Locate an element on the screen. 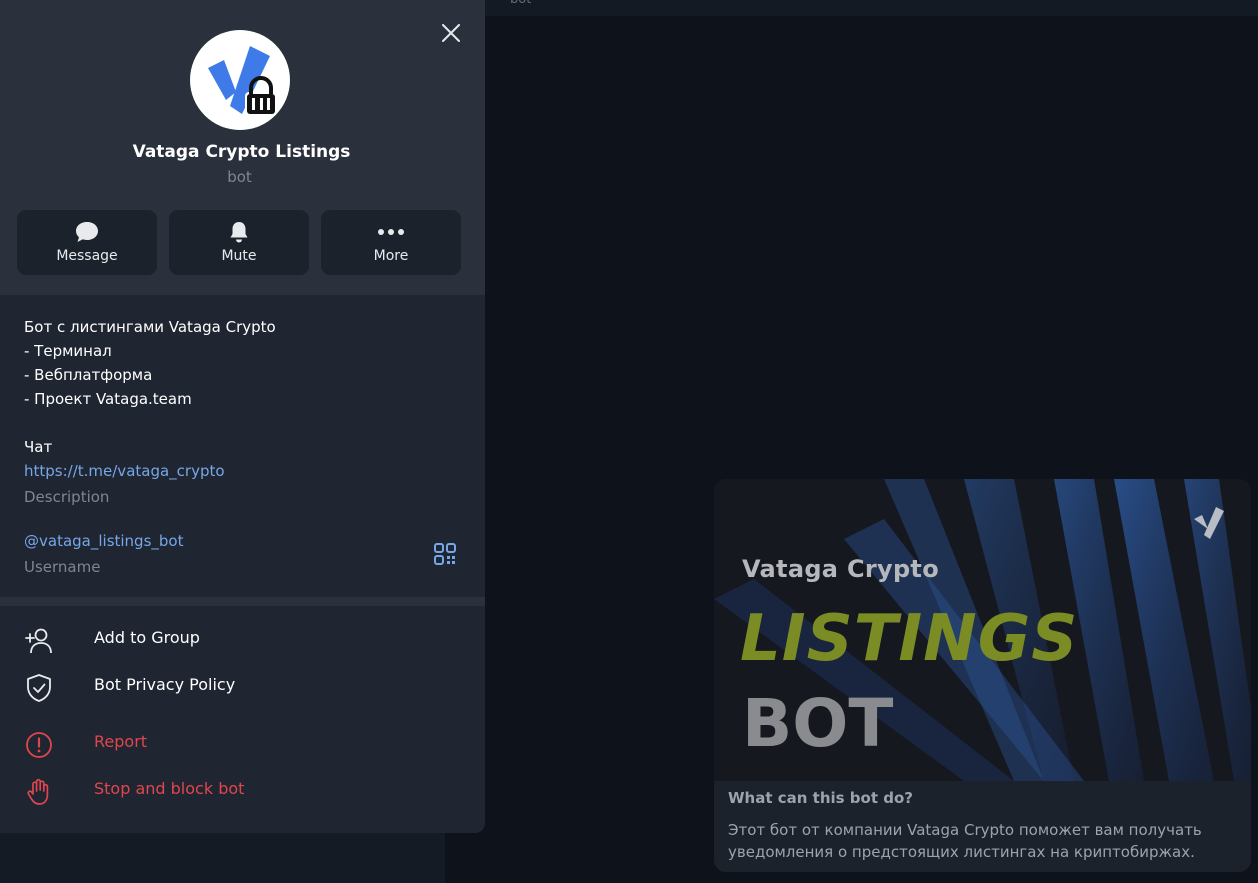  close-icon is located at coordinates (451, 33).